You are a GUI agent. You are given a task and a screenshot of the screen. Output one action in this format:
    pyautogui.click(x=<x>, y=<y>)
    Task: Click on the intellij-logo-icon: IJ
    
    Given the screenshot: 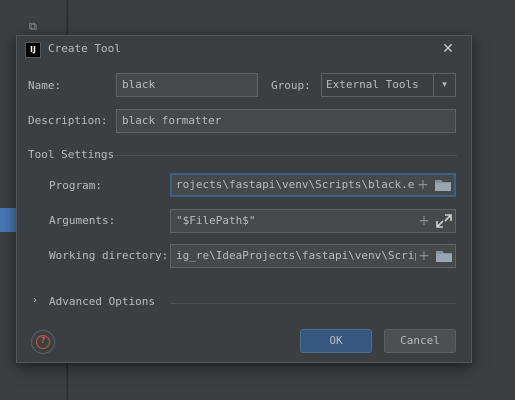 What is the action you would take?
    pyautogui.click(x=33, y=50)
    